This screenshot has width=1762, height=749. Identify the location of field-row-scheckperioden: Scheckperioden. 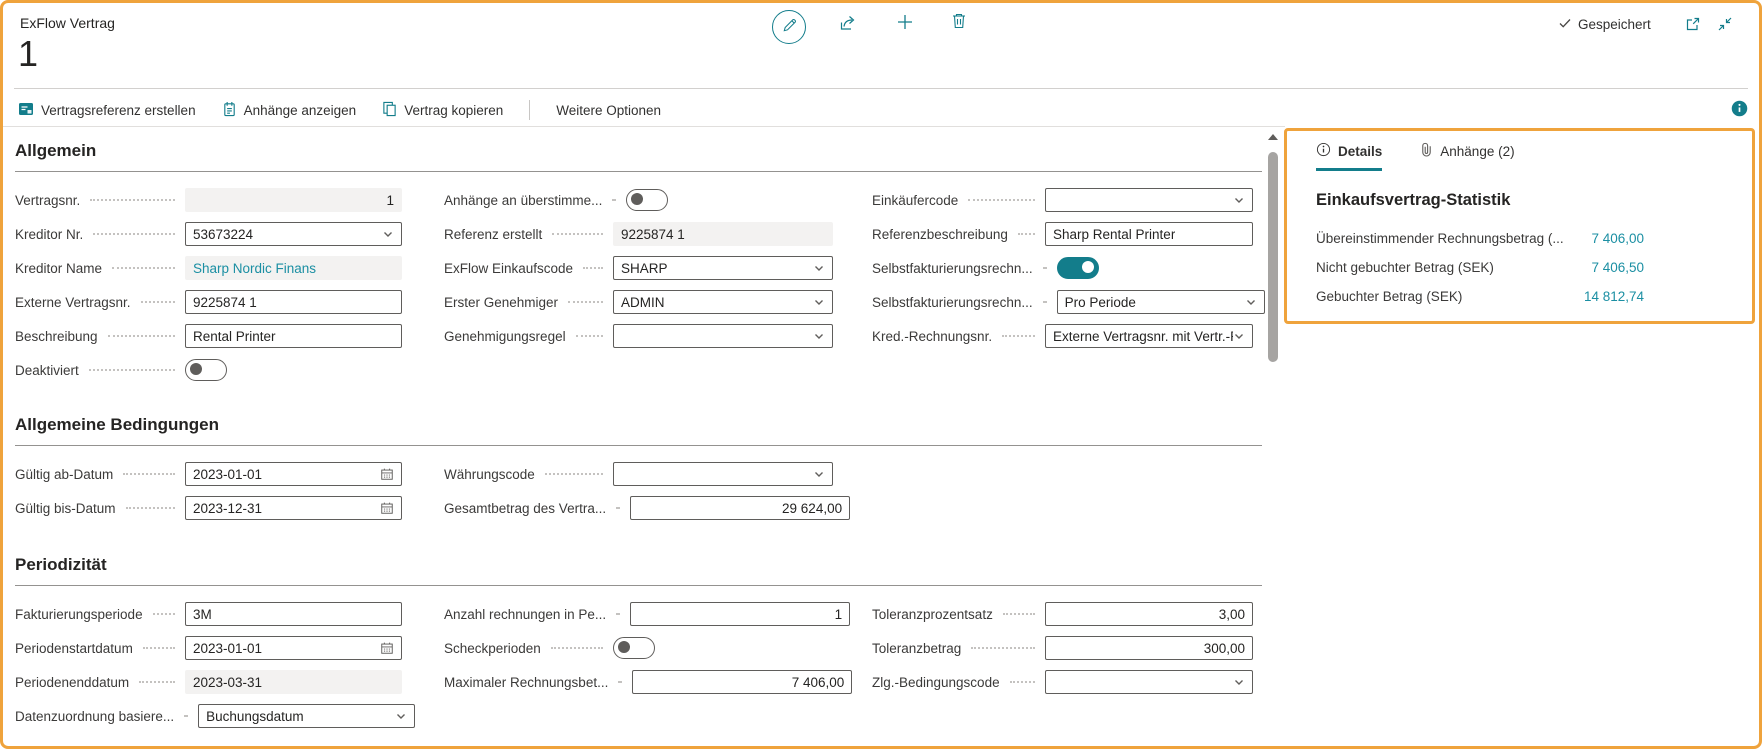
(638, 648).